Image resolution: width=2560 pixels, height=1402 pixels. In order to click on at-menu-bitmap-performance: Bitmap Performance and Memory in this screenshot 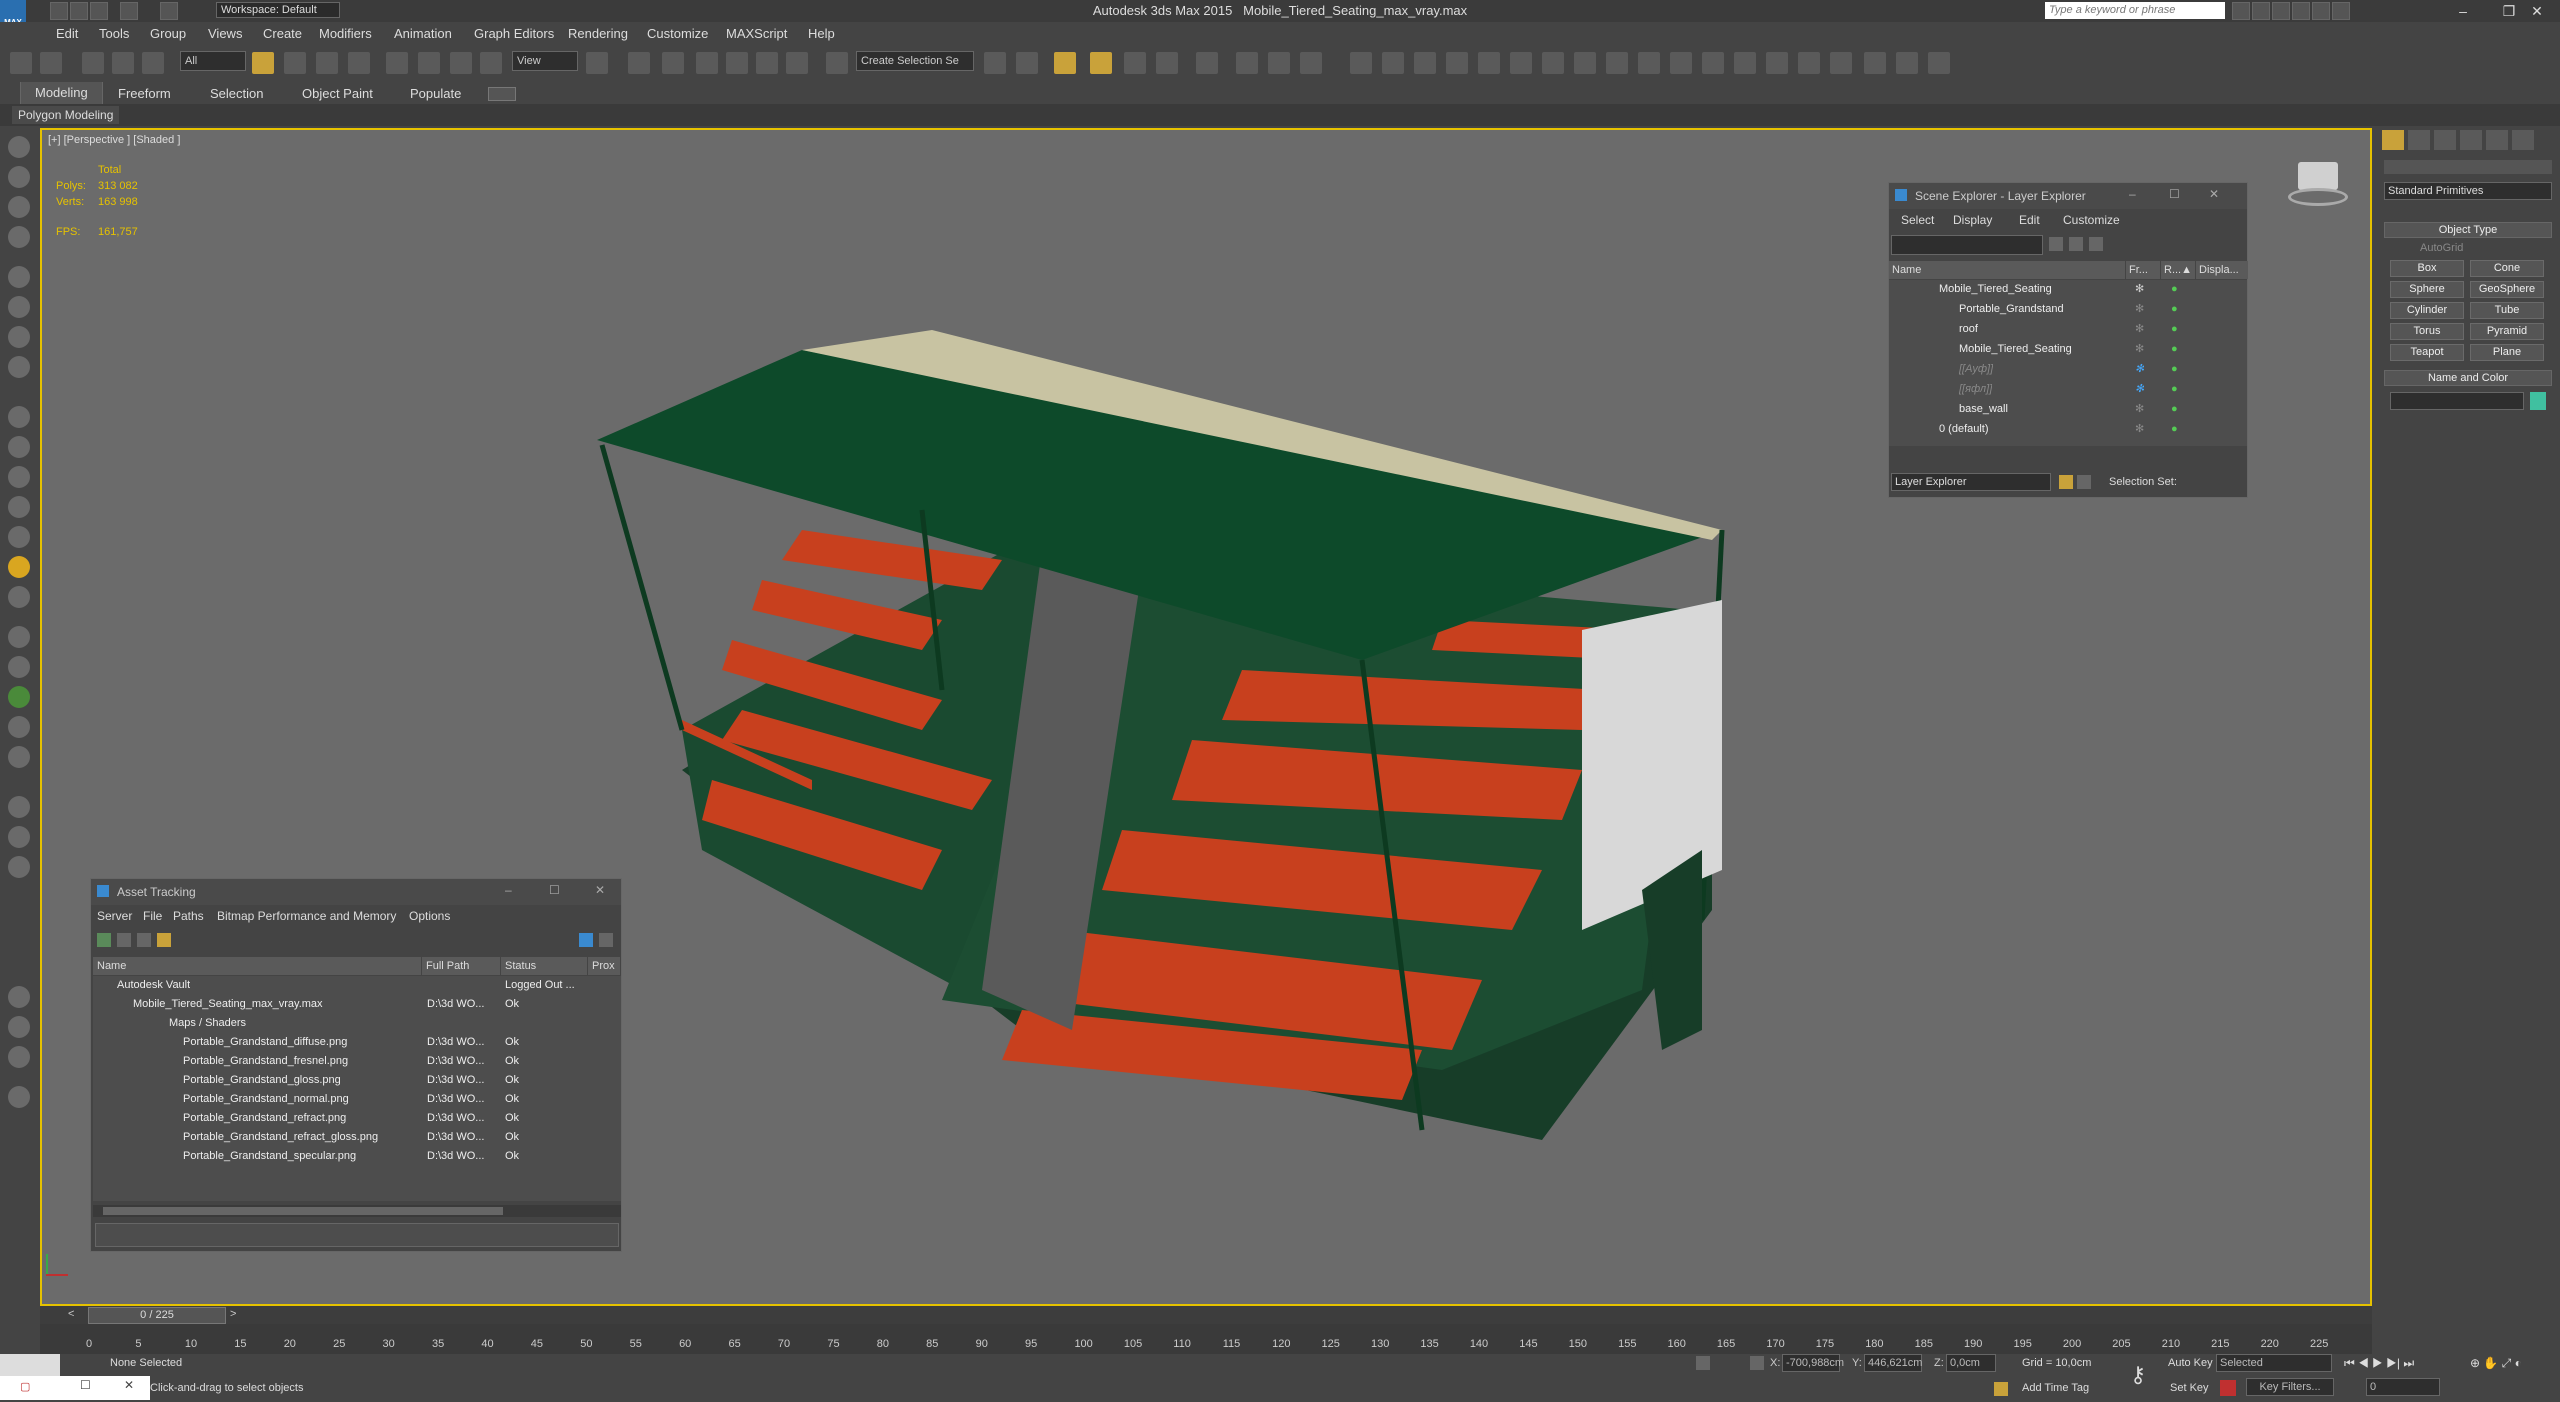, I will do `click(306, 916)`.